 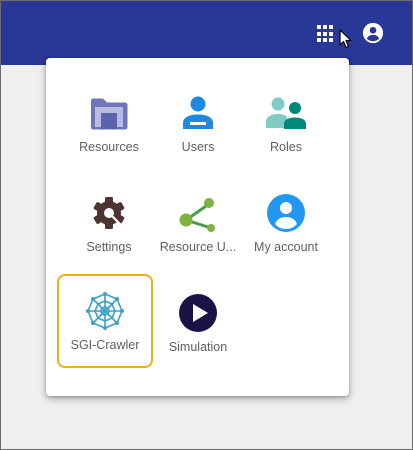 I want to click on share-icon, so click(x=197, y=215).